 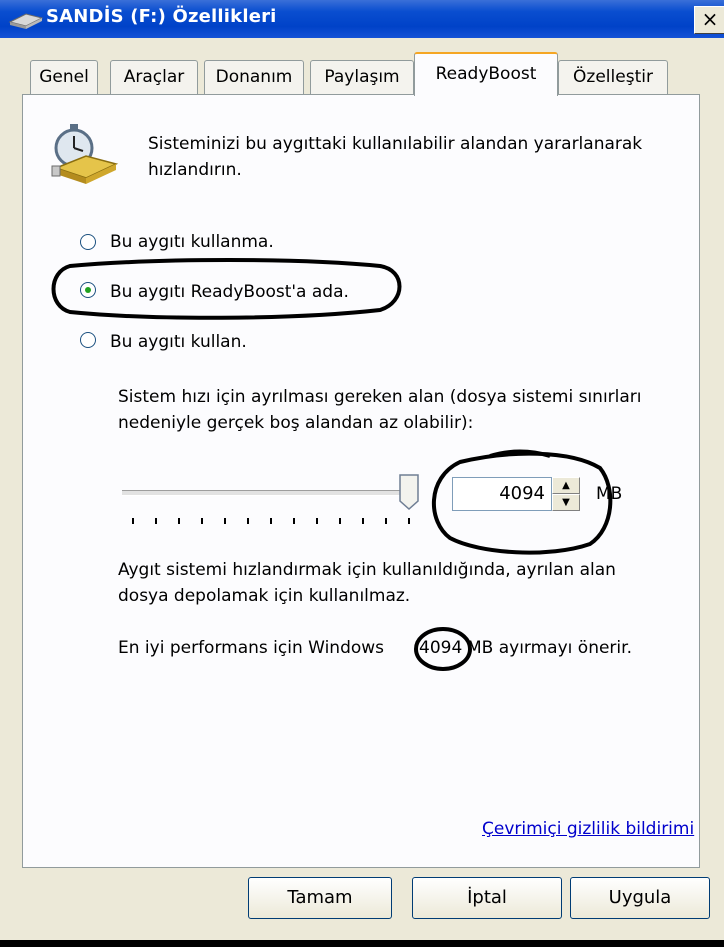 What do you see at coordinates (88, 242) in the screenshot?
I see `radio-dont-use` at bounding box center [88, 242].